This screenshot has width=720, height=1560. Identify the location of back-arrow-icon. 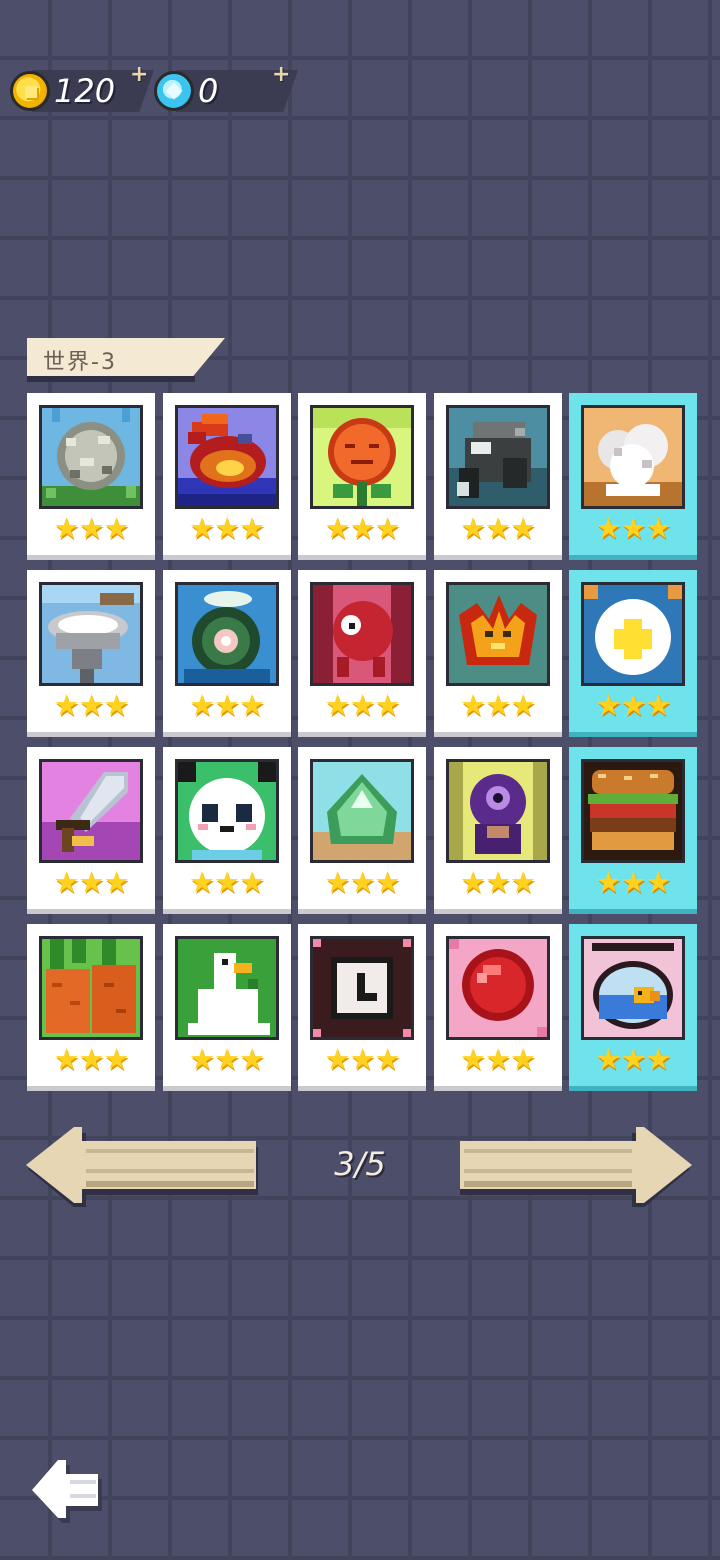
(67, 1491).